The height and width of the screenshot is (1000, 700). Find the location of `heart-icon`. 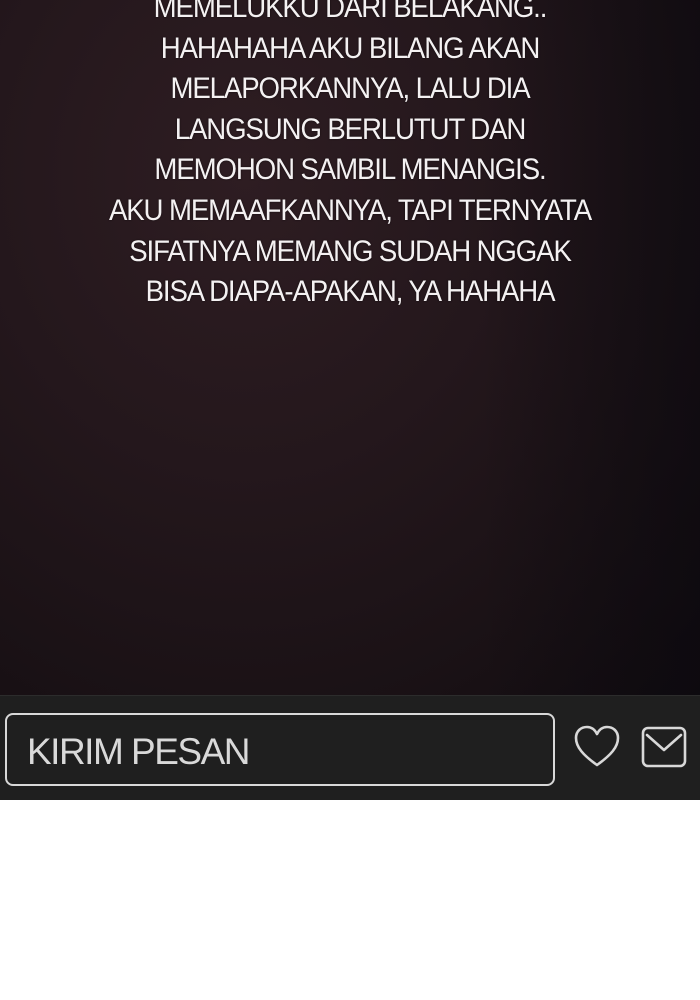

heart-icon is located at coordinates (597, 746).